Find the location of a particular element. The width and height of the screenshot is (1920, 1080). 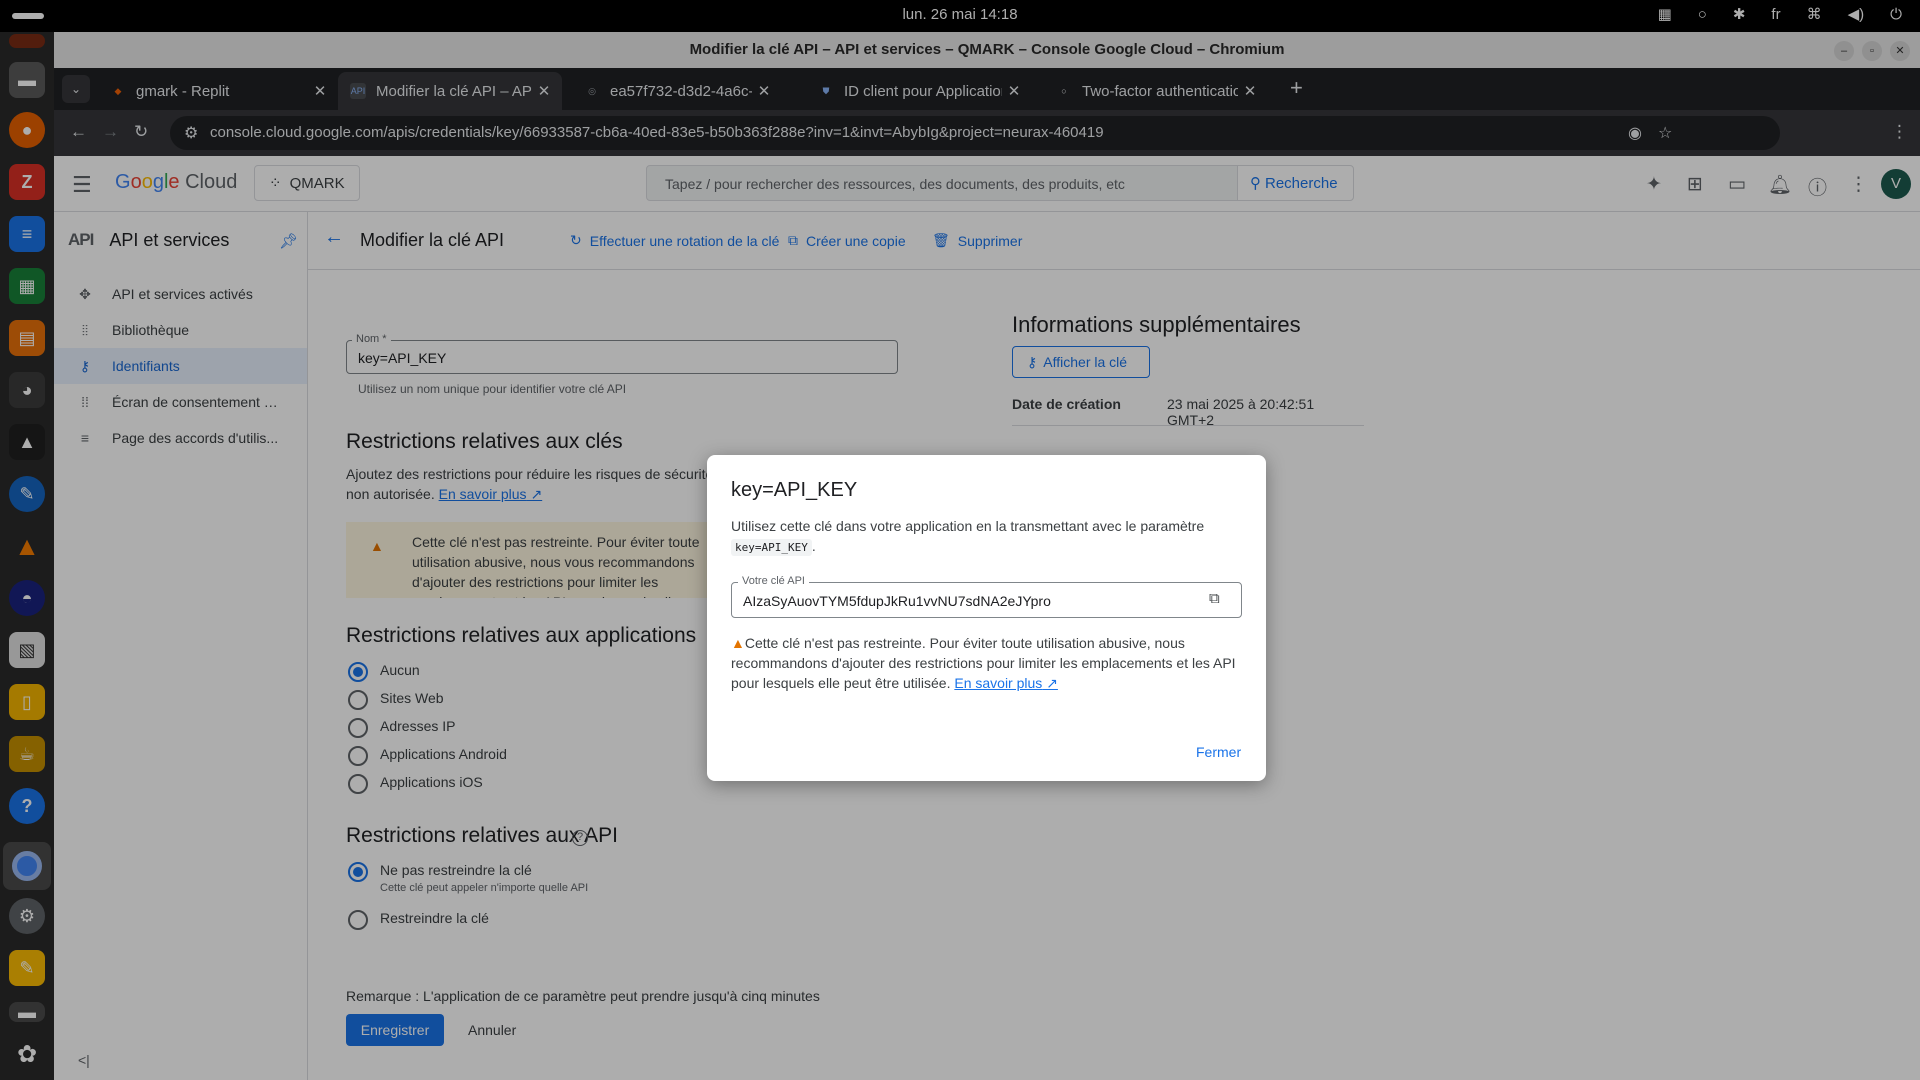

copy-icon: ⧉ is located at coordinates (1214, 598).